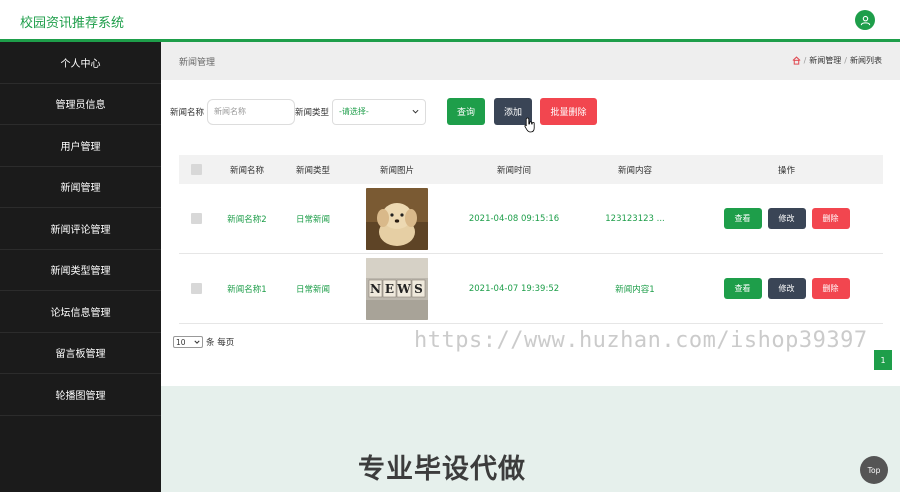  I want to click on select-all-checkbox, so click(196, 169).